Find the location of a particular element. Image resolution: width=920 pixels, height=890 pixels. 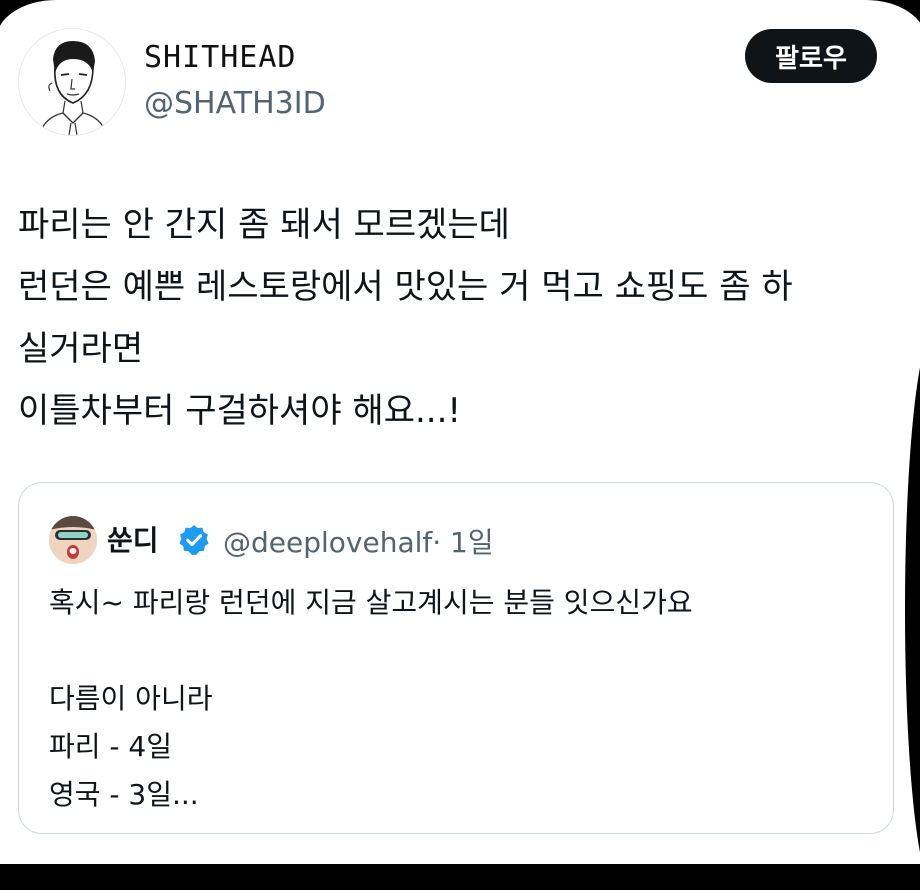

face-avatar-icon is located at coordinates (73, 540).